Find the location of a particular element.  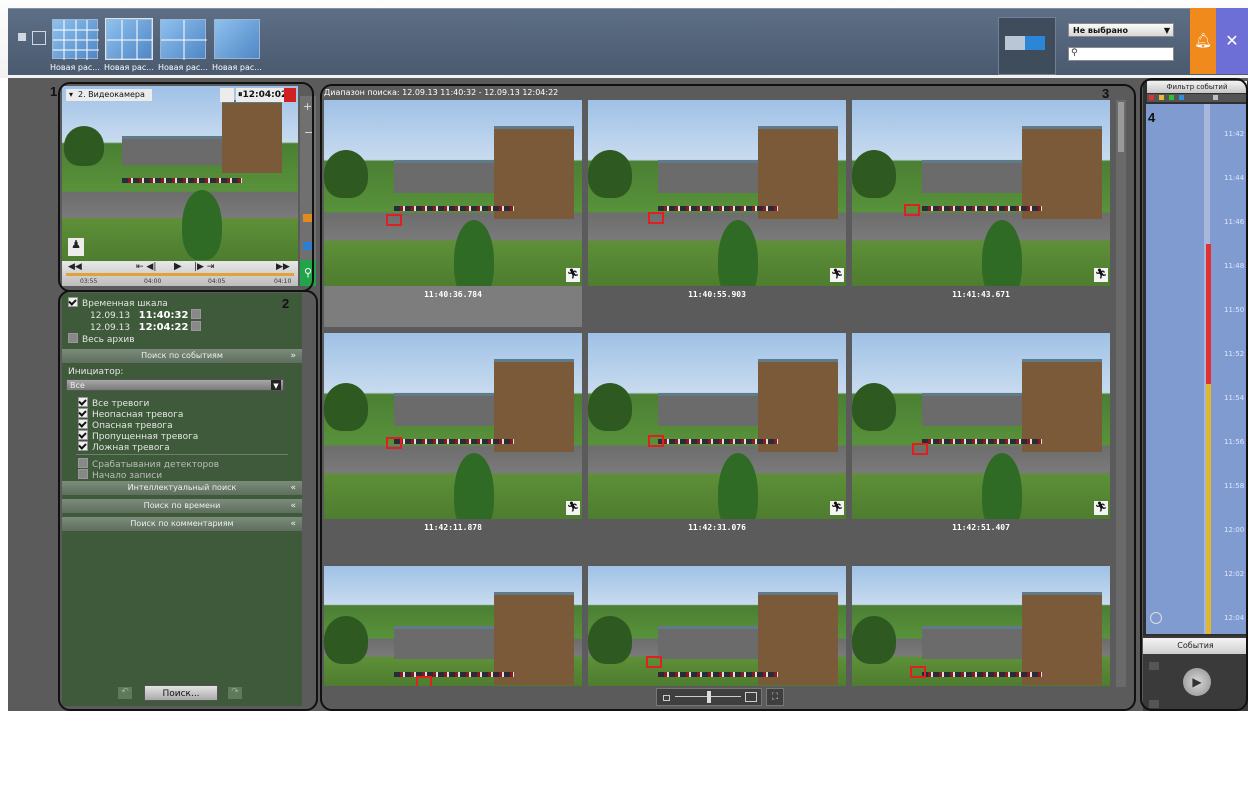

panel-number: 3 is located at coordinates (1106, 93).